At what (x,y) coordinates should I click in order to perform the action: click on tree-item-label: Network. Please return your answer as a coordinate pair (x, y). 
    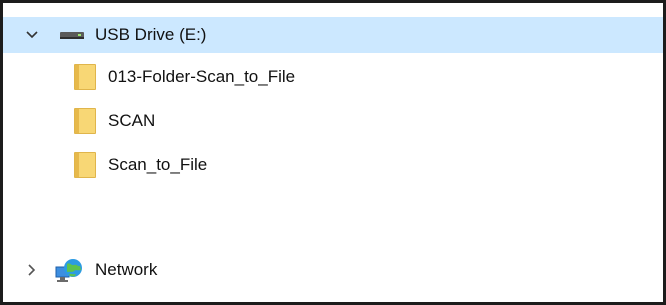
    Looking at the image, I should click on (126, 269).